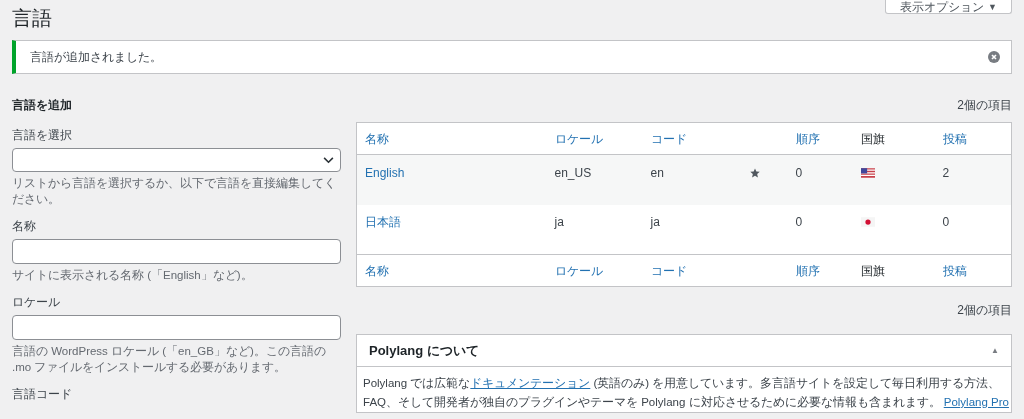 The height and width of the screenshot is (419, 1024). Describe the element at coordinates (383, 222) in the screenshot. I see `language-link: 日本語` at that location.